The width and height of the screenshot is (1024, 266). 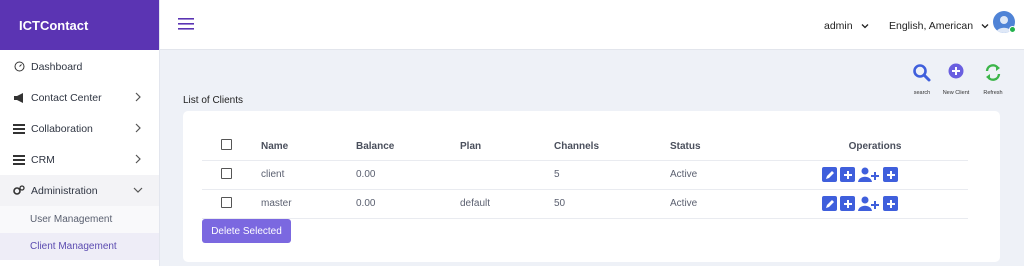 What do you see at coordinates (726, 147) in the screenshot?
I see `column-header-status: Status` at bounding box center [726, 147].